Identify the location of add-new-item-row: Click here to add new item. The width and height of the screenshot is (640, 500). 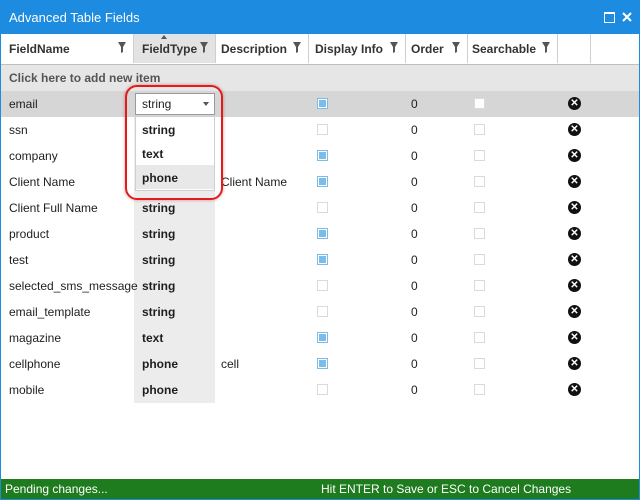
(320, 78).